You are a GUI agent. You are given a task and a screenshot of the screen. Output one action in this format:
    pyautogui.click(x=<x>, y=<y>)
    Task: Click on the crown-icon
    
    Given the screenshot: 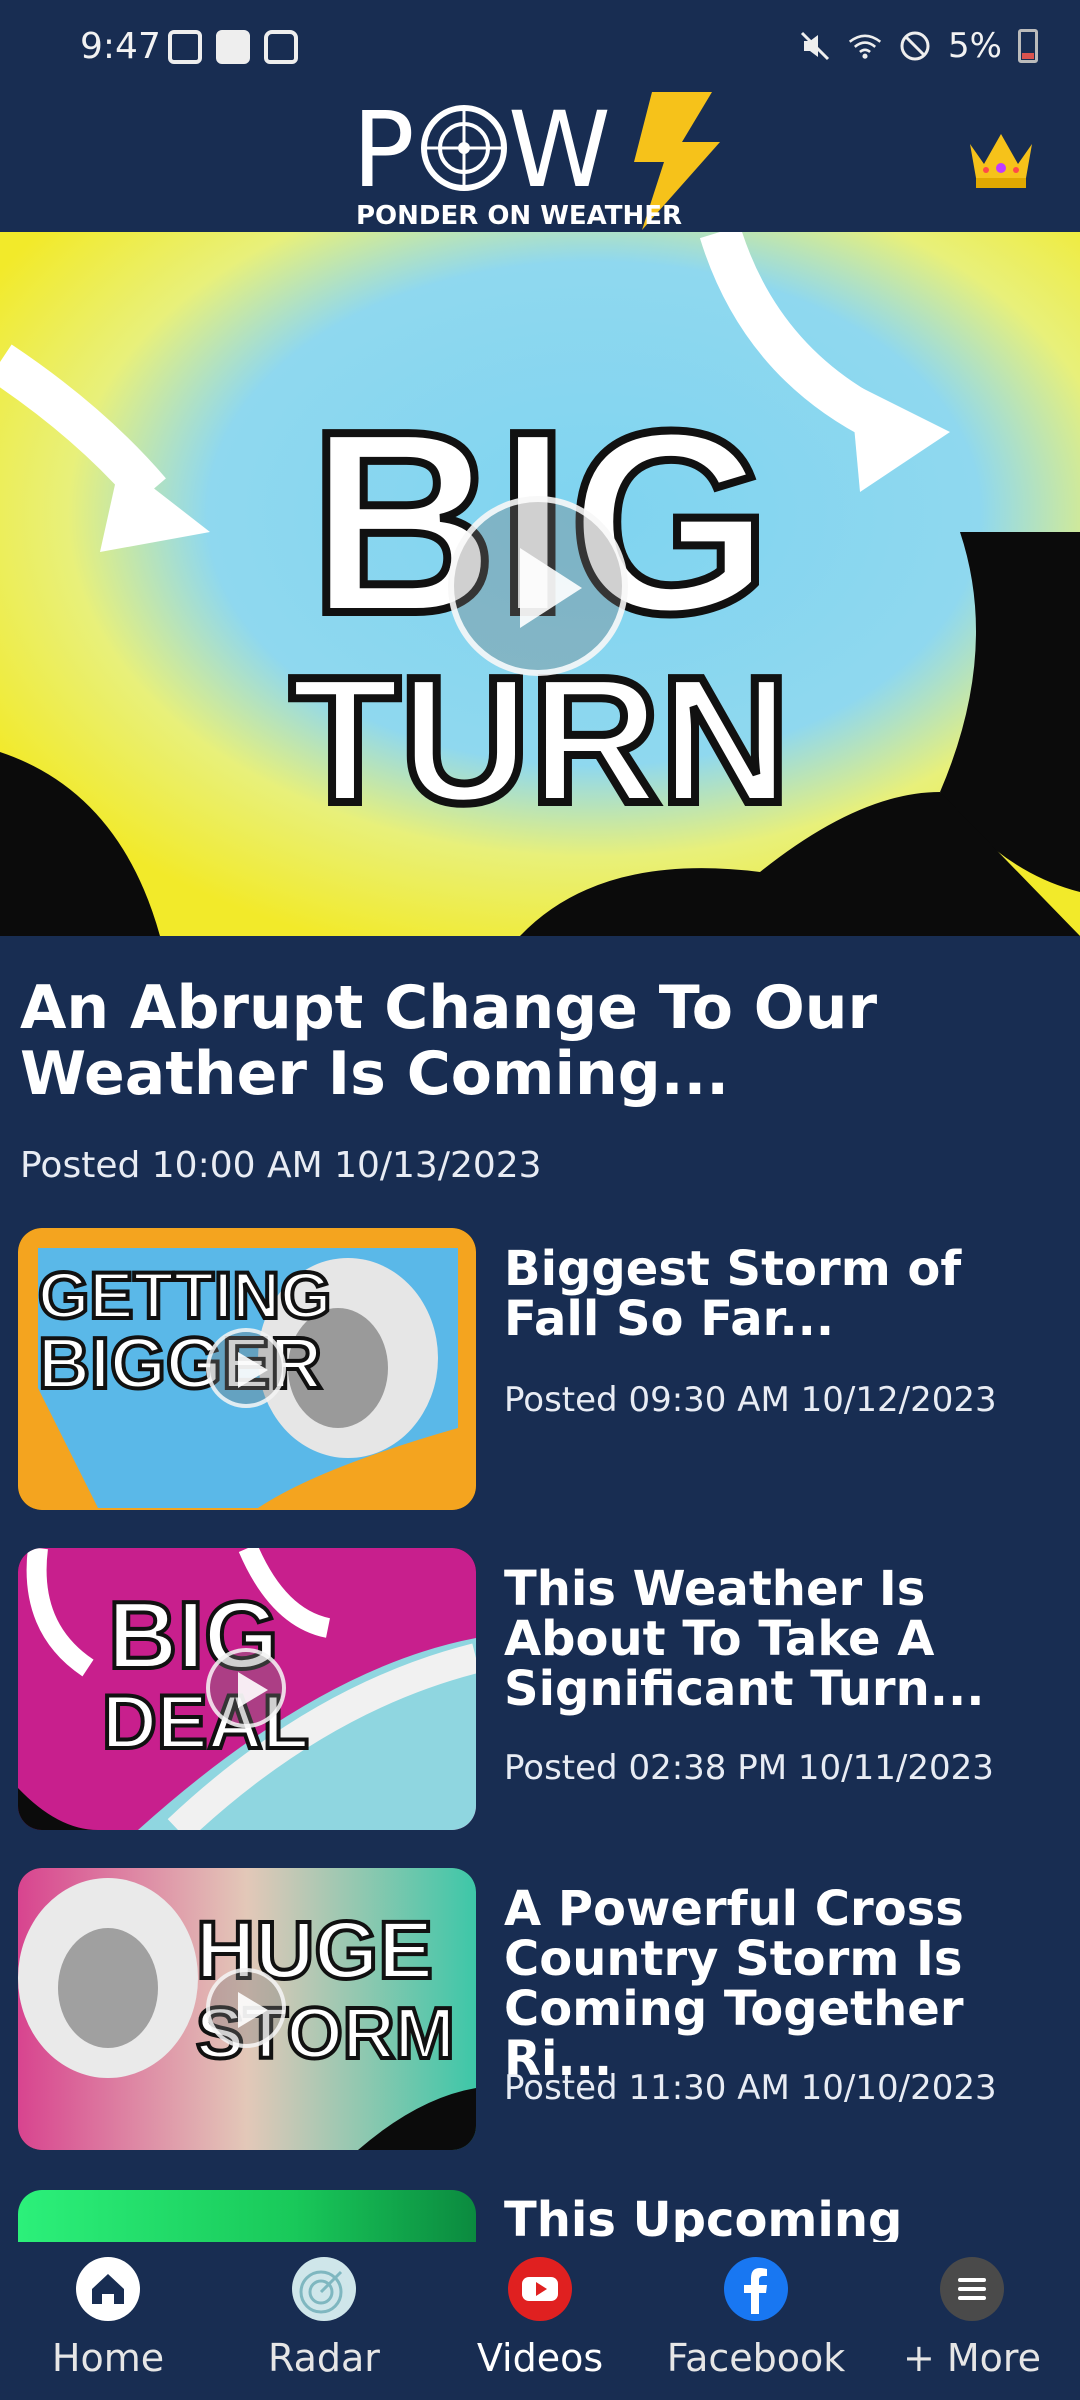 What is the action you would take?
    pyautogui.click(x=1001, y=160)
    